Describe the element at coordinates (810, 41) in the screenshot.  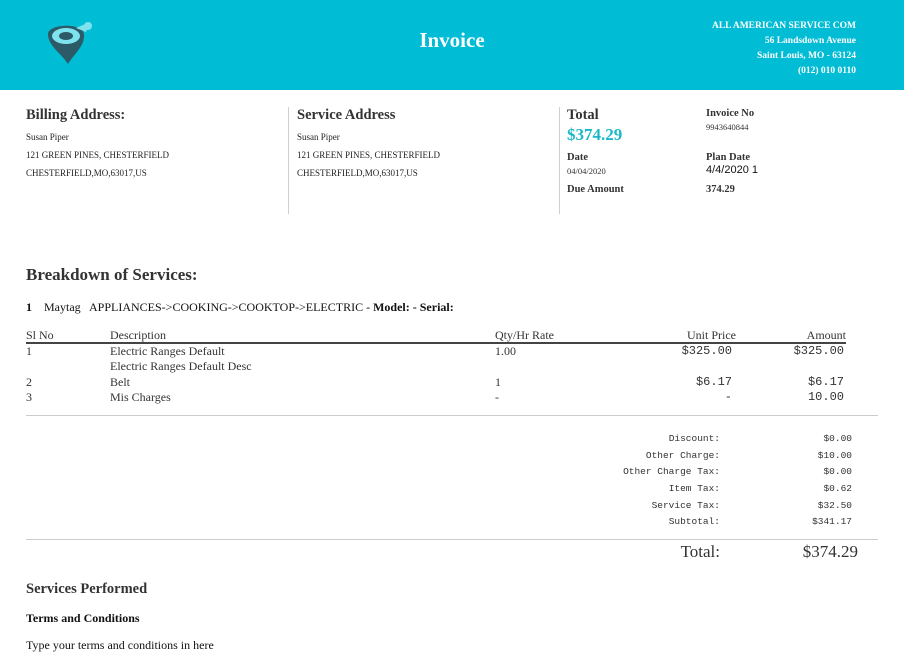
I see `company-street: 56 Landsdown Avenue` at that location.